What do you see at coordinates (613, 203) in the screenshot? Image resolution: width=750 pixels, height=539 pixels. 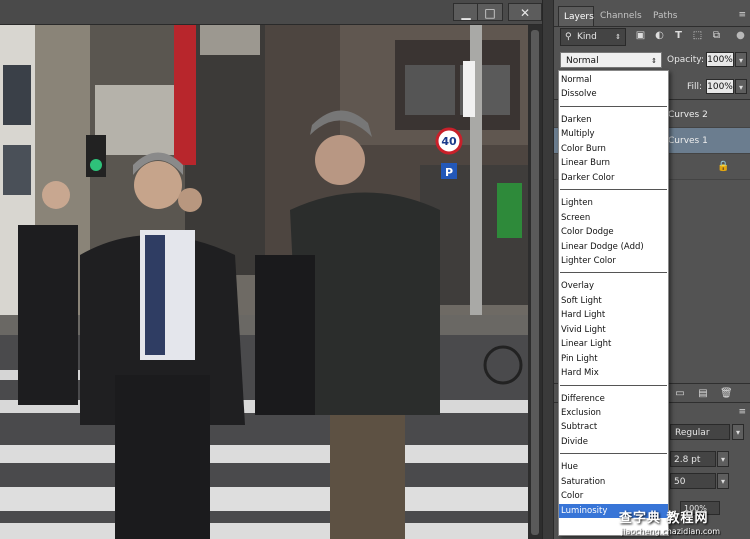 I see `blend-option: Lighten` at bounding box center [613, 203].